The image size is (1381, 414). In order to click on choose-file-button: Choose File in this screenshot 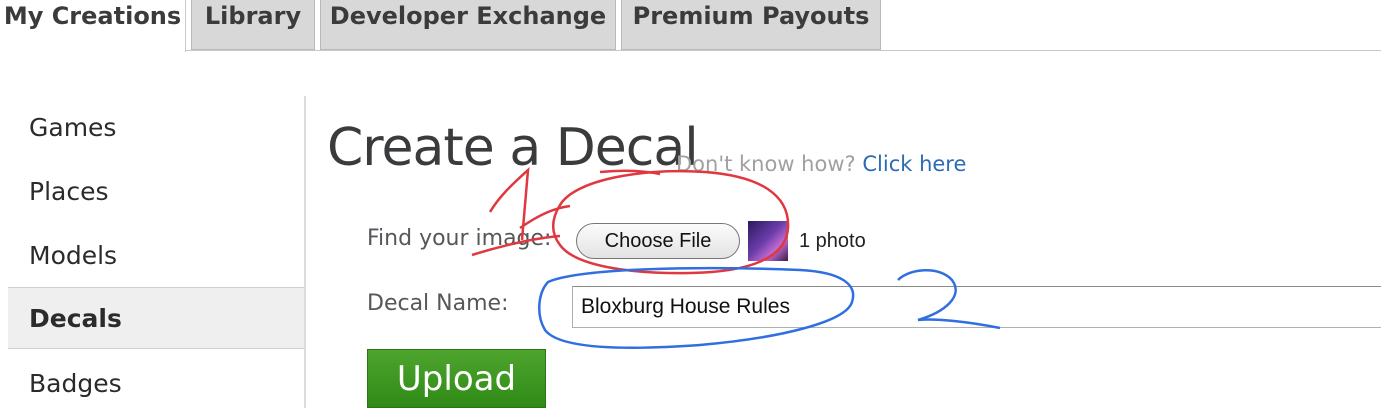, I will do `click(658, 241)`.